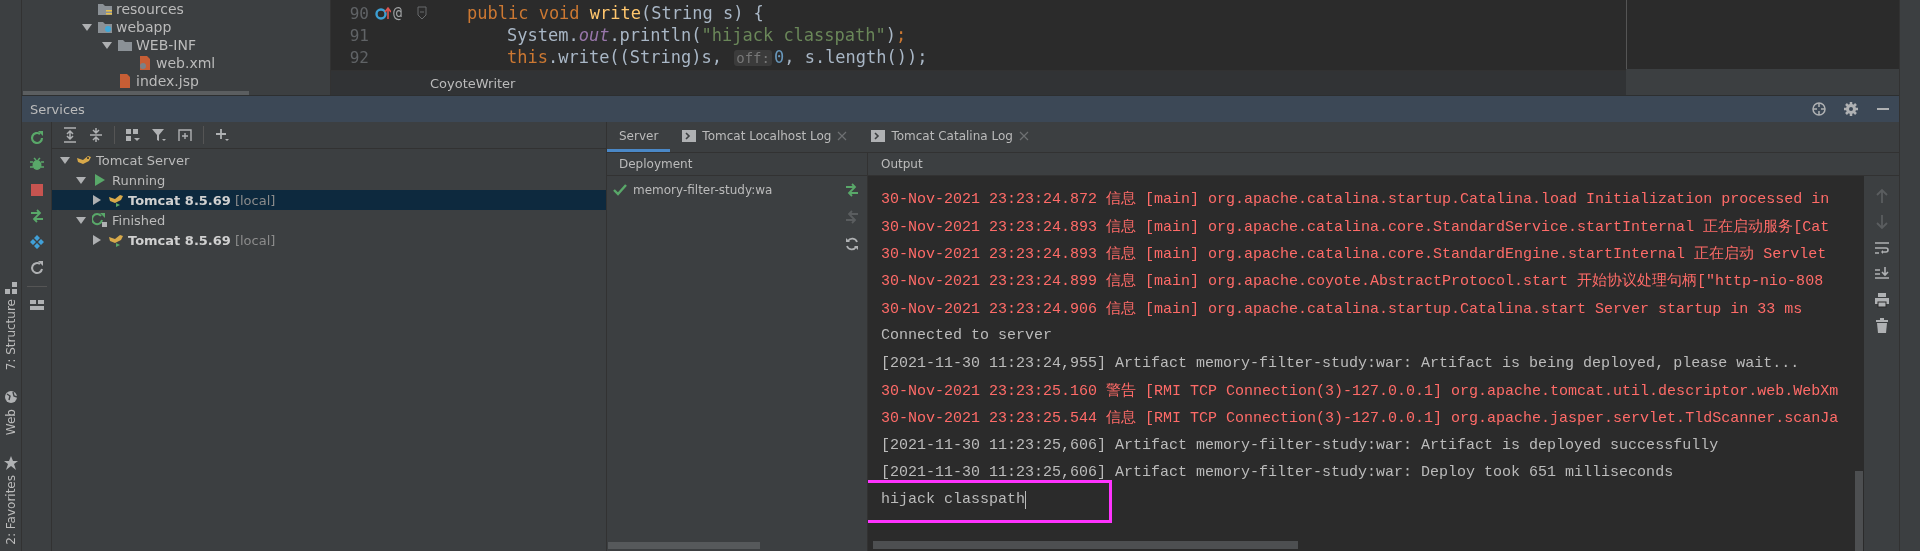 This screenshot has width=1920, height=551. What do you see at coordinates (10, 422) in the screenshot?
I see `side-tab: Web` at bounding box center [10, 422].